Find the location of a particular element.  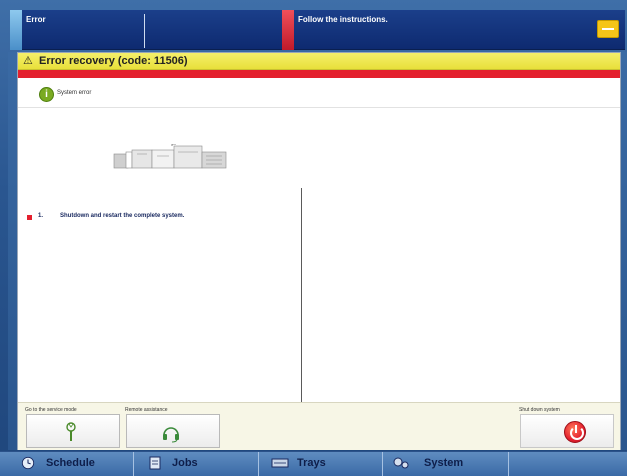

alert-bar is located at coordinates (319, 74).